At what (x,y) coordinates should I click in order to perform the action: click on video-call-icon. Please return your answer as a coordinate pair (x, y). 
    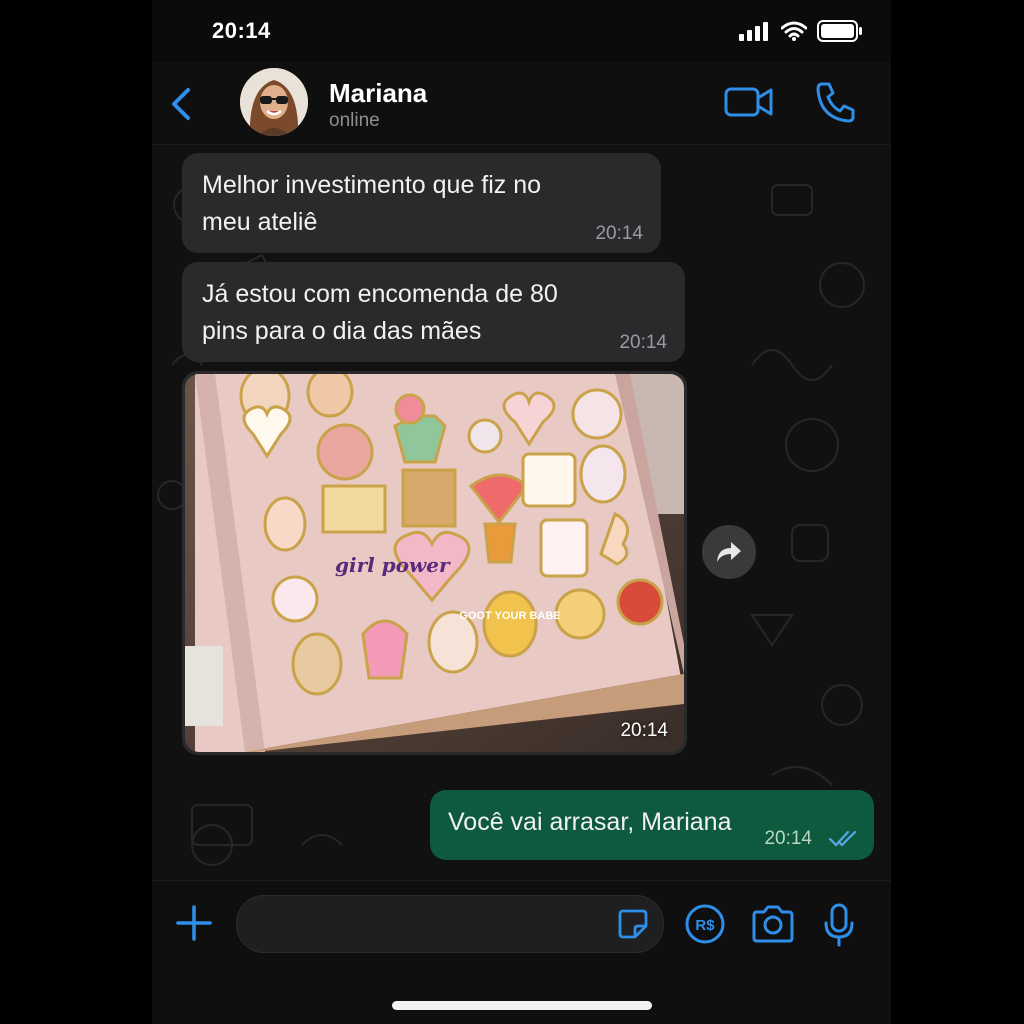
    Looking at the image, I should click on (748, 102).